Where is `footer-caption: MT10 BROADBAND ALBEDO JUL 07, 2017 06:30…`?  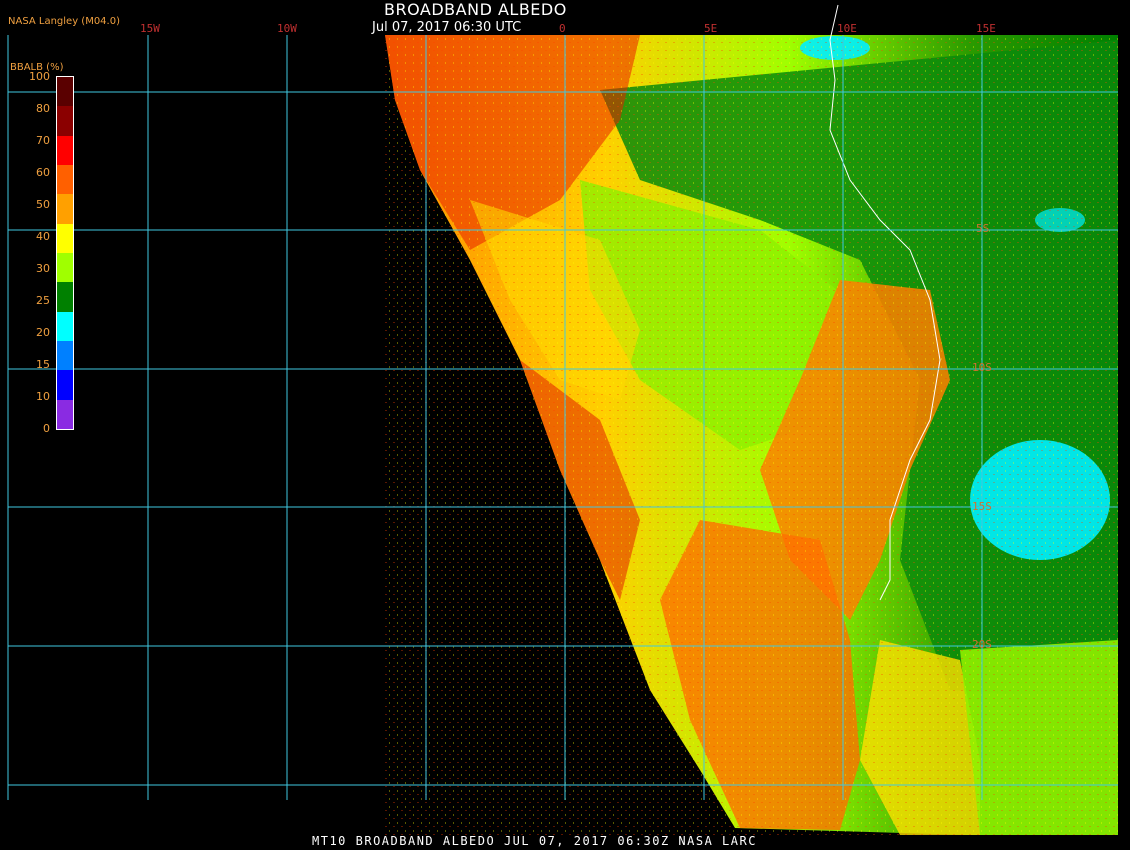
footer-caption: MT10 BROADBAND ALBEDO JUL 07, 2017 06:30… is located at coordinates (534, 841).